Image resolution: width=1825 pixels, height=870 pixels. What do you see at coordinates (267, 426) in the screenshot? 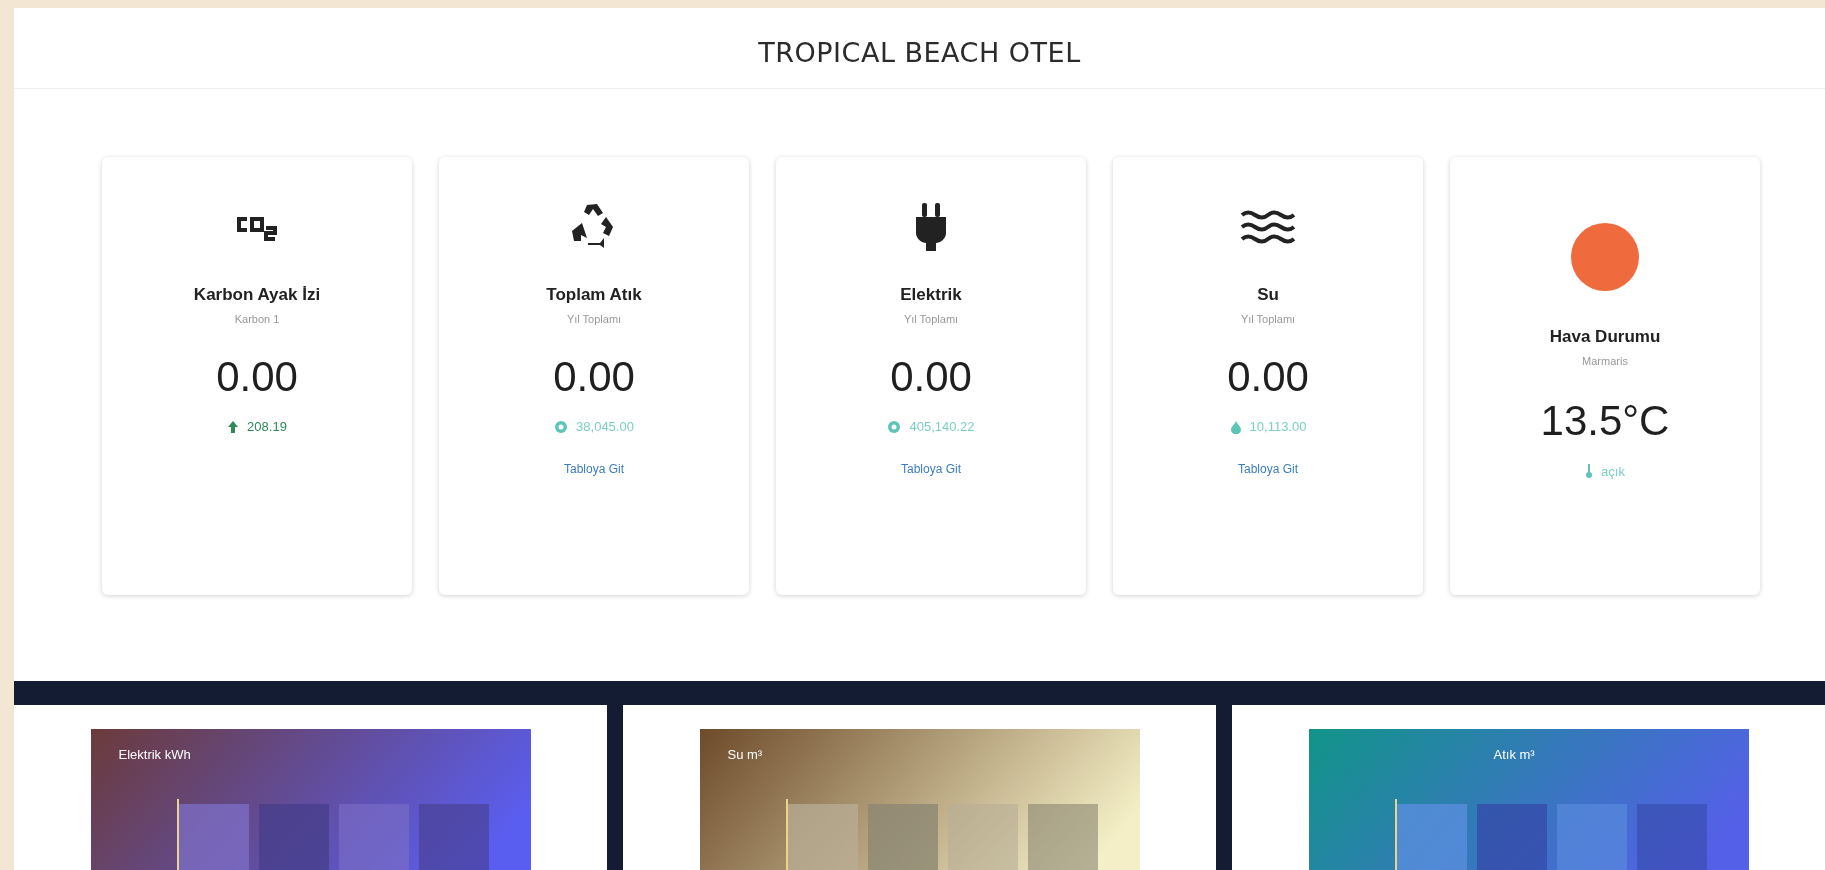
I see `card-reading: 208.19` at bounding box center [267, 426].